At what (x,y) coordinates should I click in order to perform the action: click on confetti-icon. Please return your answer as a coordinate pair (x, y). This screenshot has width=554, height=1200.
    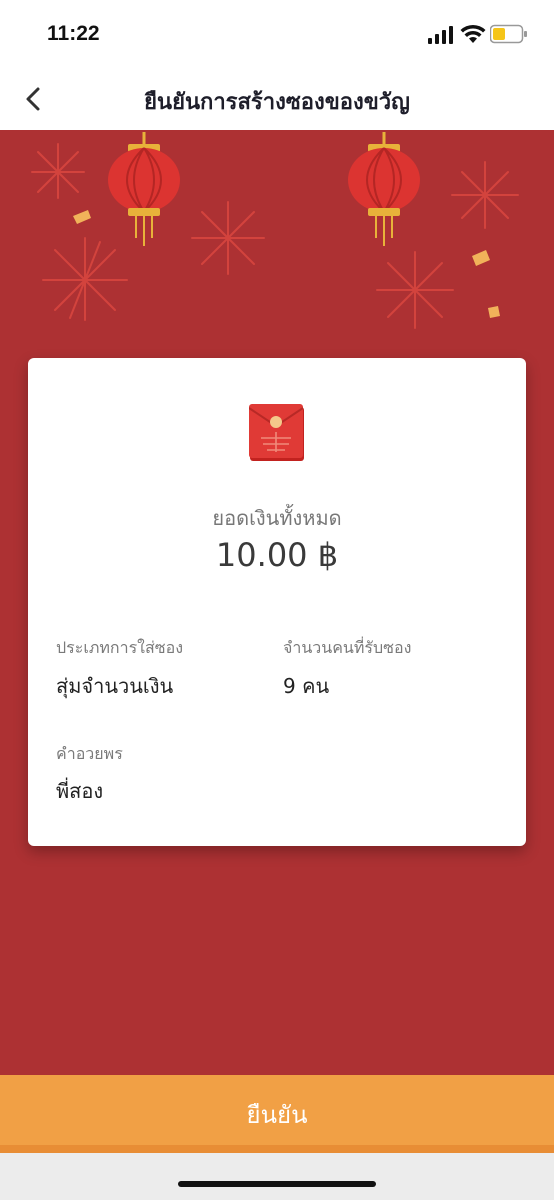
    Looking at the image, I should click on (286, 264).